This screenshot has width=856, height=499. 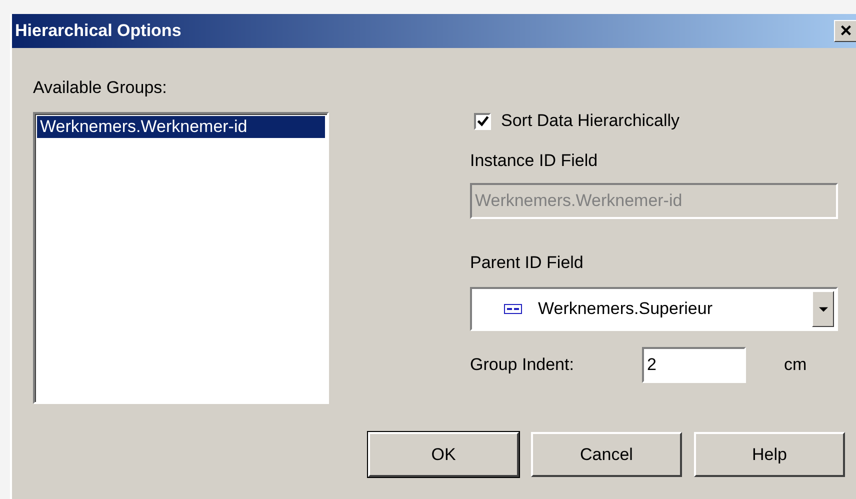 I want to click on caret-down-icon, so click(x=823, y=309).